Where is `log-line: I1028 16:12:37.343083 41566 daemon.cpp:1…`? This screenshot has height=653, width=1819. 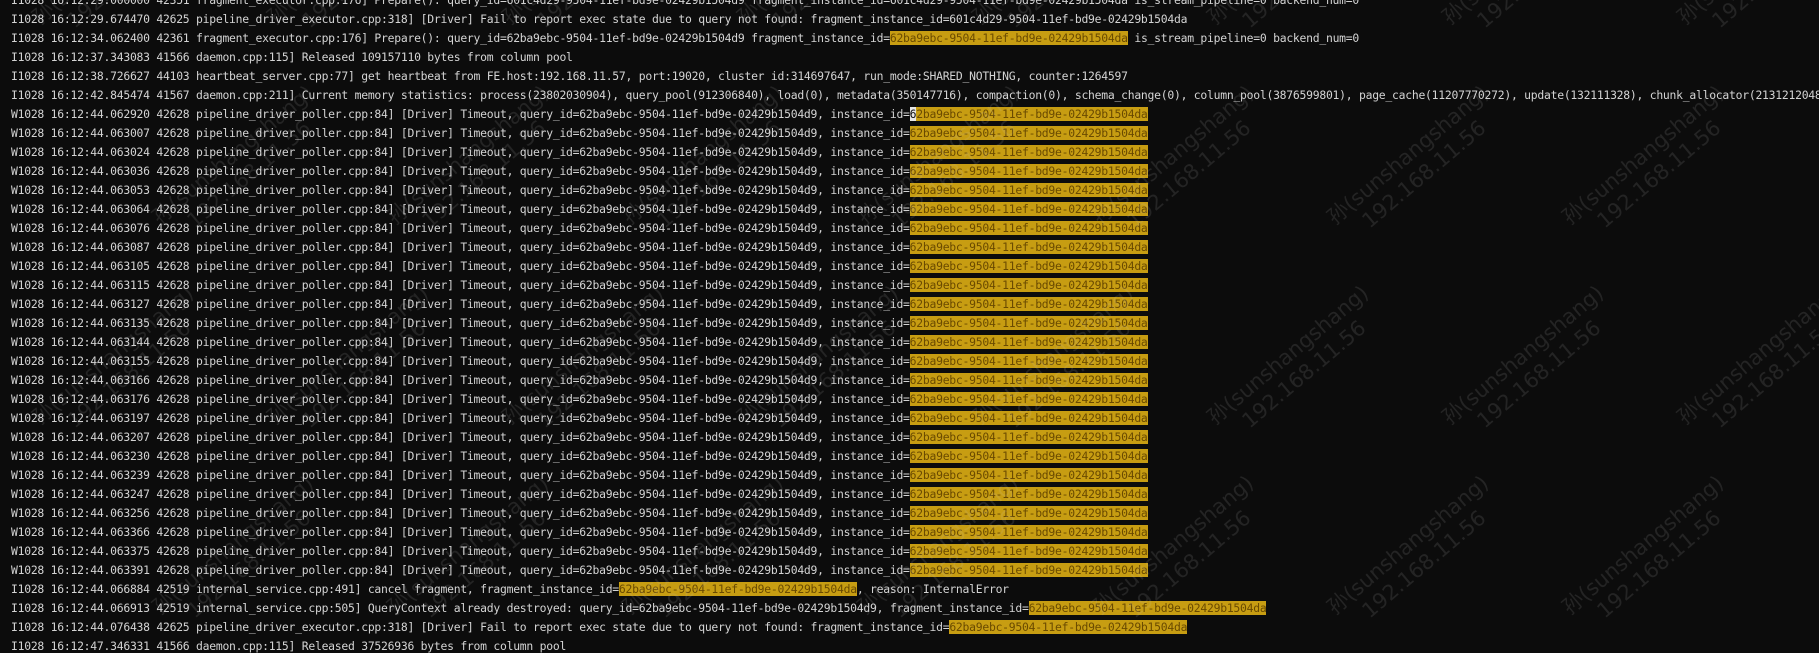 log-line: I1028 16:12:37.343083 41566 daemon.cpp:1… is located at coordinates (292, 57).